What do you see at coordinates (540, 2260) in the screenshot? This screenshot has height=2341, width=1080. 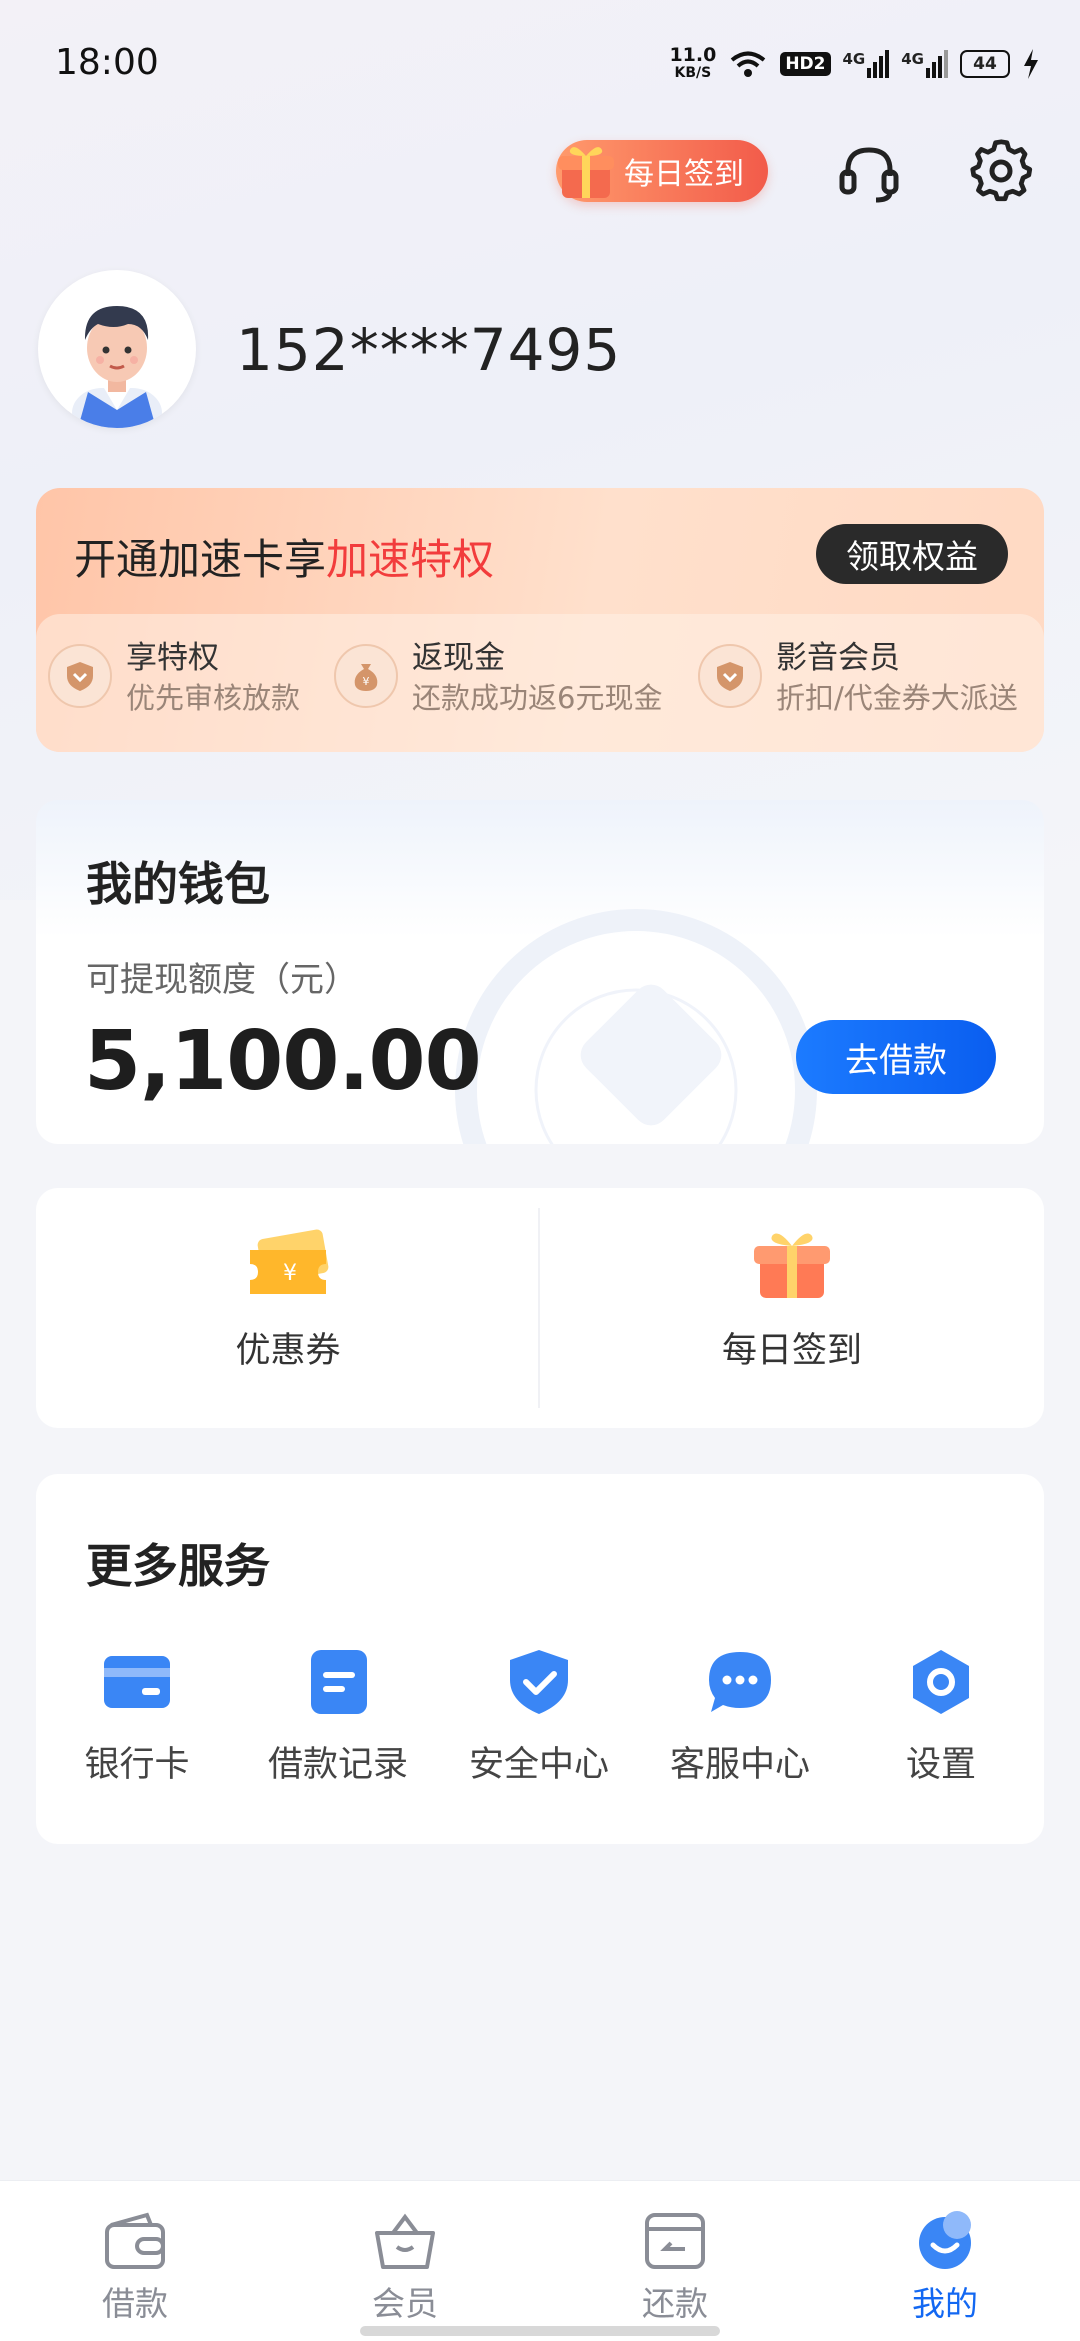 I see `bottom-tab-bar: 借款 会员 还款 我的` at bounding box center [540, 2260].